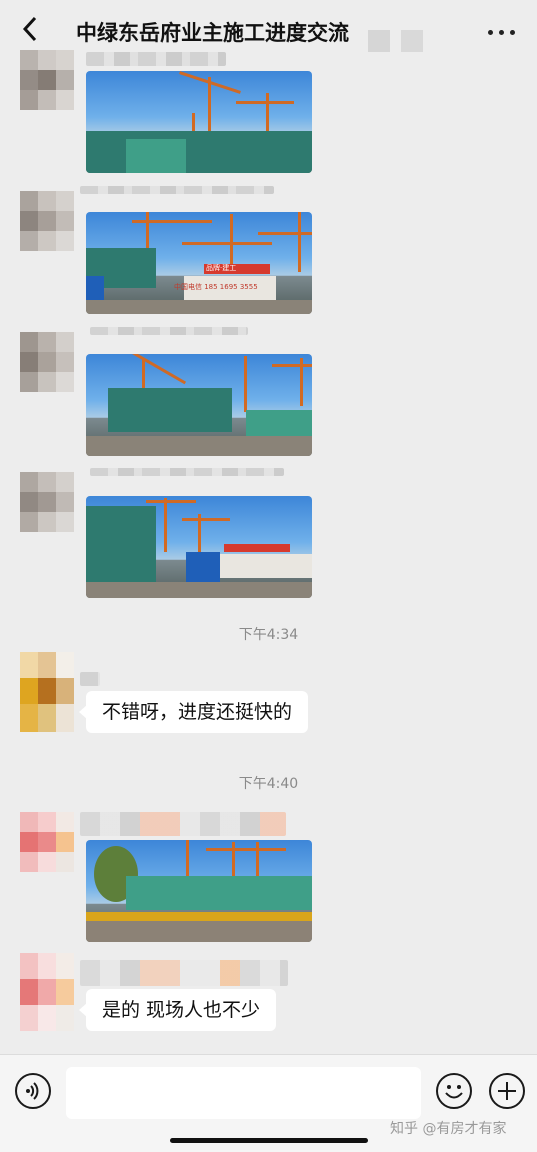 The width and height of the screenshot is (537, 1152). I want to click on text-message: 不错呀，进度还挺快的, so click(193, 712).